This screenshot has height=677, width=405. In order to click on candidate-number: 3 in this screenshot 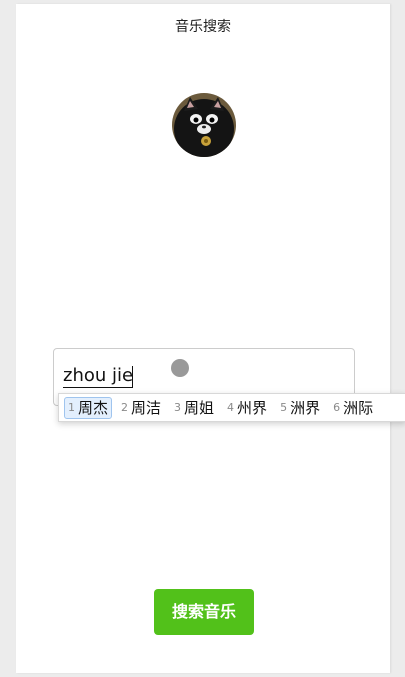, I will do `click(178, 407)`.